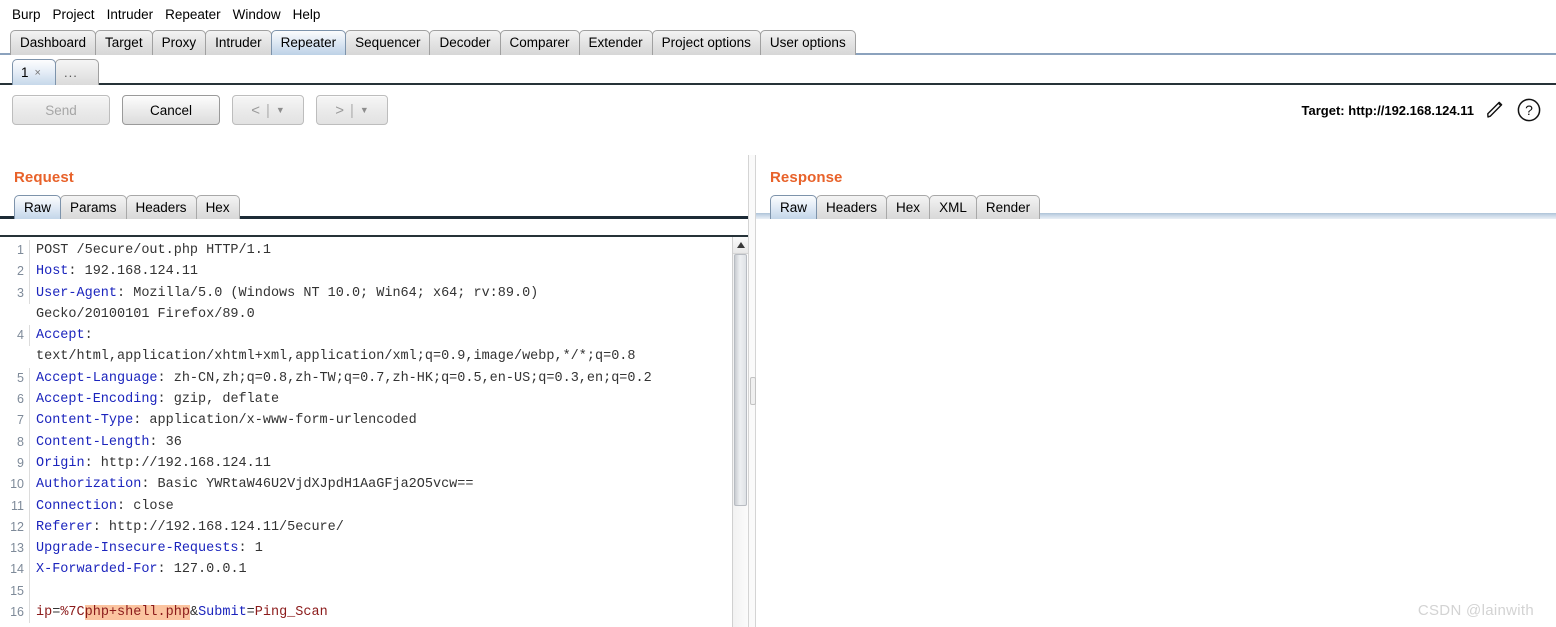 The width and height of the screenshot is (1556, 627). What do you see at coordinates (366, 591) in the screenshot?
I see `code-line: 15` at bounding box center [366, 591].